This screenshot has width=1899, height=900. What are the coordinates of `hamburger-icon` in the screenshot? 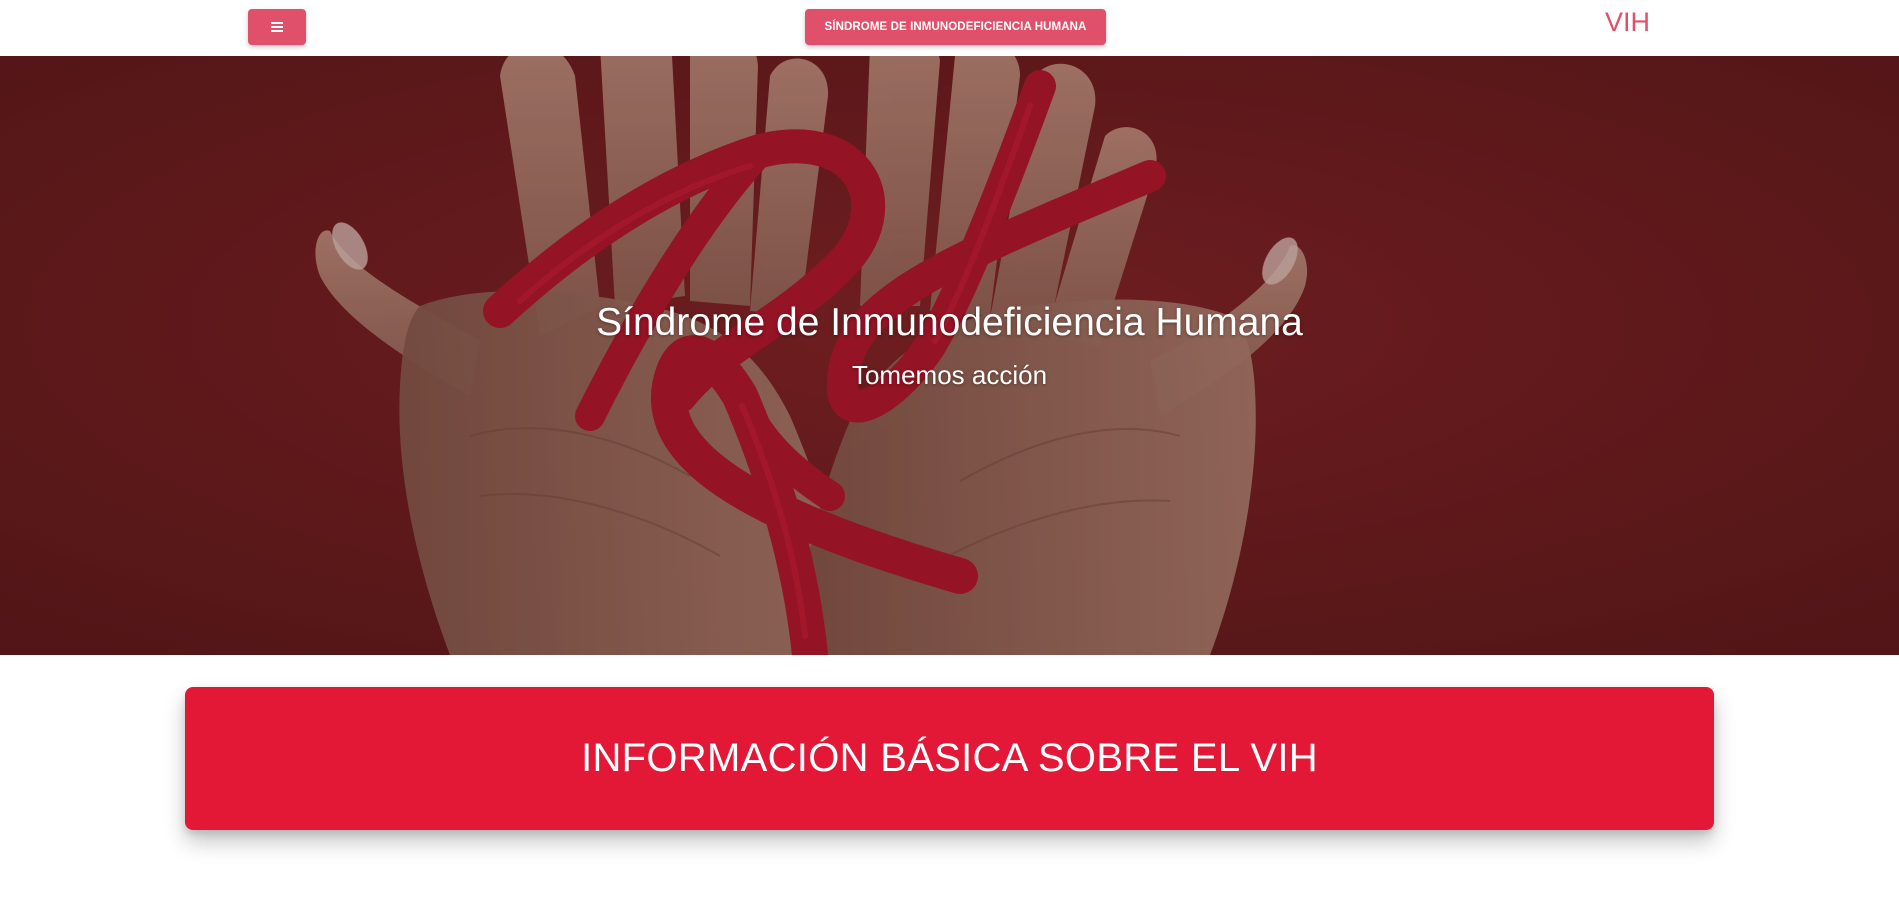 It's located at (277, 27).